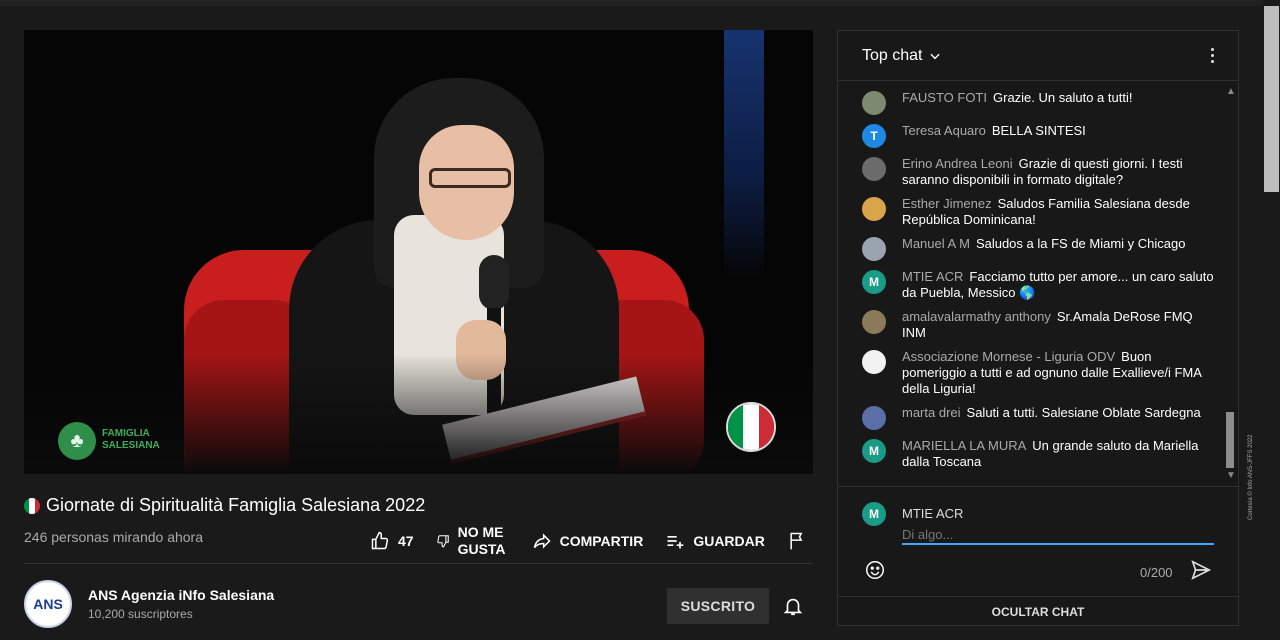 The height and width of the screenshot is (640, 1280). Describe the element at coordinates (1038, 56) in the screenshot. I see `chat-header: Top chat` at that location.